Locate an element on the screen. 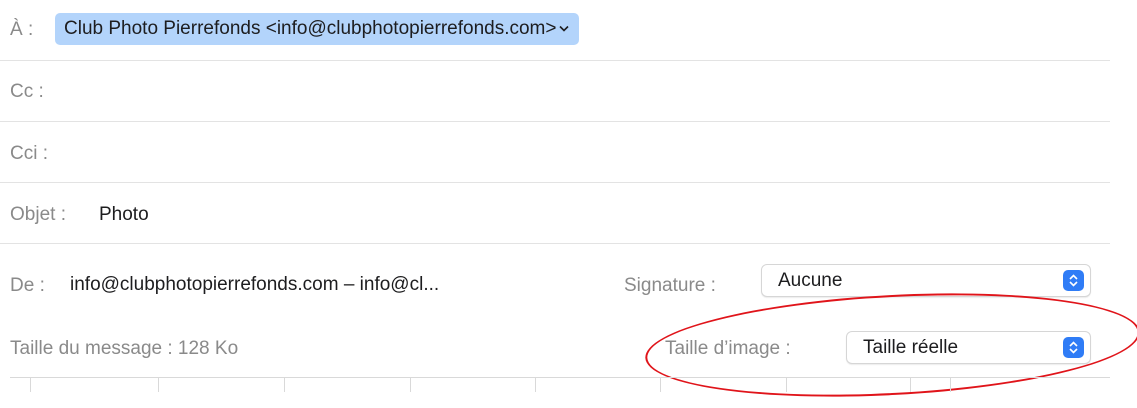 The image size is (1137, 408). signature-select: Aucune is located at coordinates (926, 280).